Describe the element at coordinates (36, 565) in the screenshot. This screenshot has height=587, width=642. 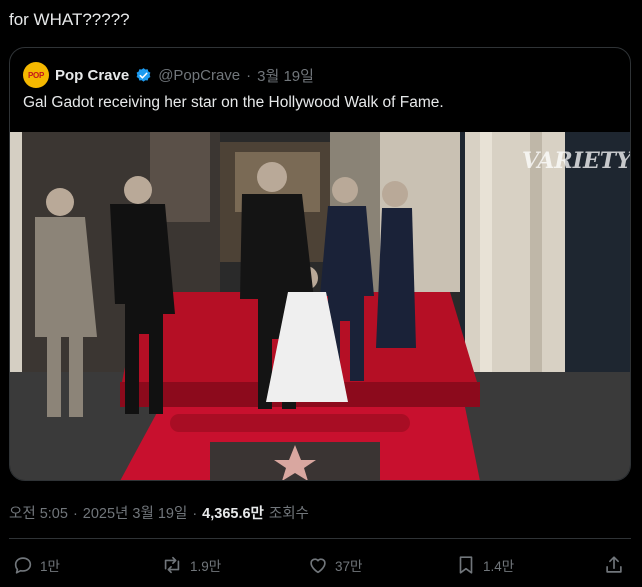
I see `reply-button: 1만` at that location.